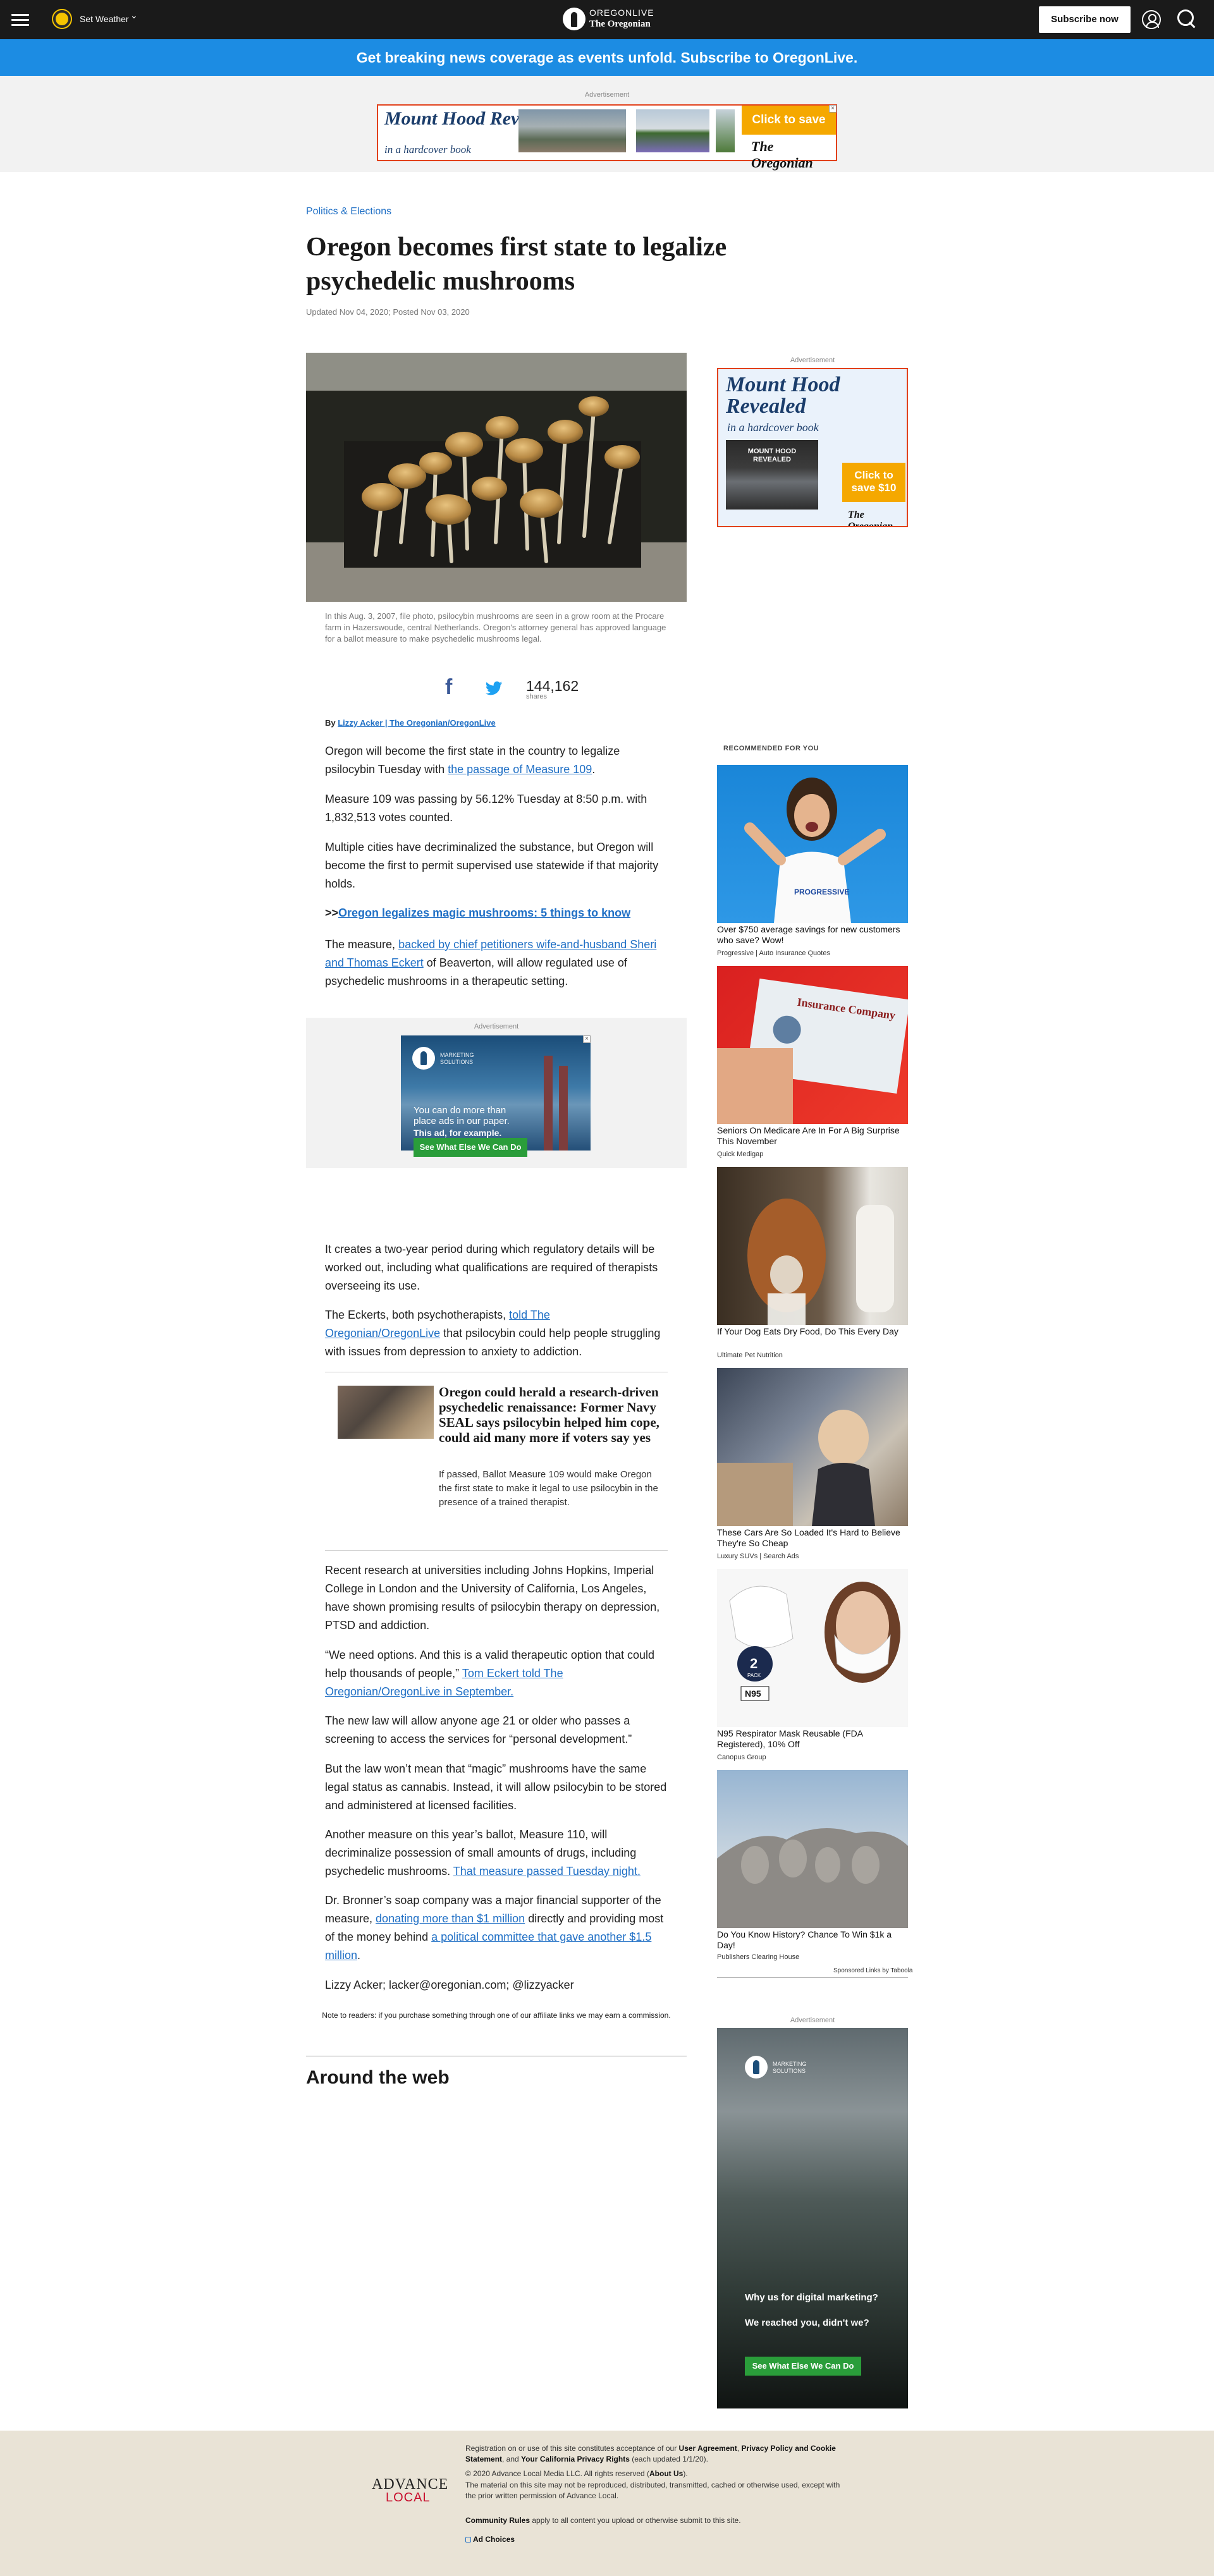  I want to click on paragraph-text: The measure,, so click(362, 944).